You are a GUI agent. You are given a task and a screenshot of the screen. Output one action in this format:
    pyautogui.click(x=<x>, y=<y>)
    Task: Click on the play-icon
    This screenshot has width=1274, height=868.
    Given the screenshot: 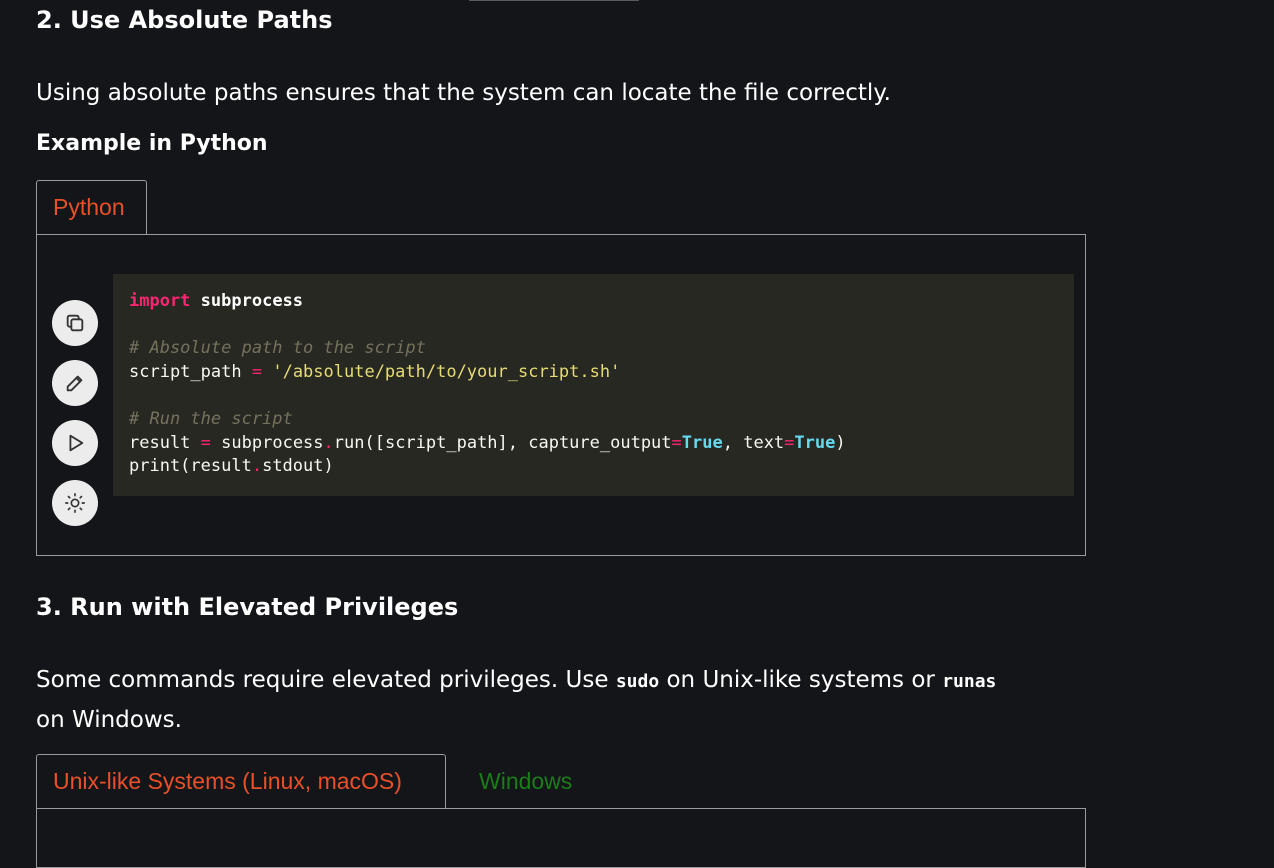 What is the action you would take?
    pyautogui.click(x=76, y=443)
    